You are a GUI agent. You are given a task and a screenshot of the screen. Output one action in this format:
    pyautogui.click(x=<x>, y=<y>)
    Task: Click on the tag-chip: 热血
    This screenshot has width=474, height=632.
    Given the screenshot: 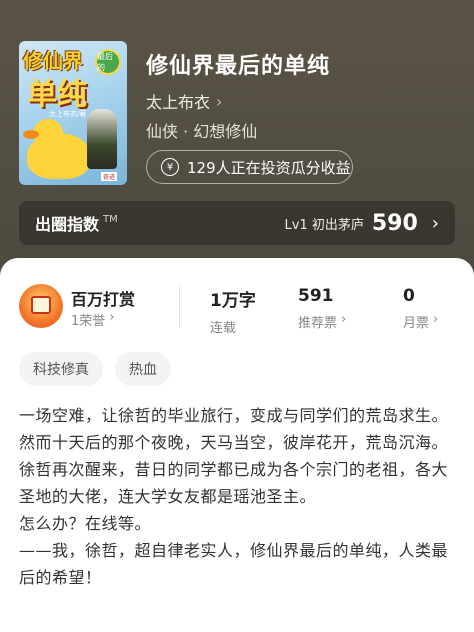 What is the action you would take?
    pyautogui.click(x=143, y=369)
    